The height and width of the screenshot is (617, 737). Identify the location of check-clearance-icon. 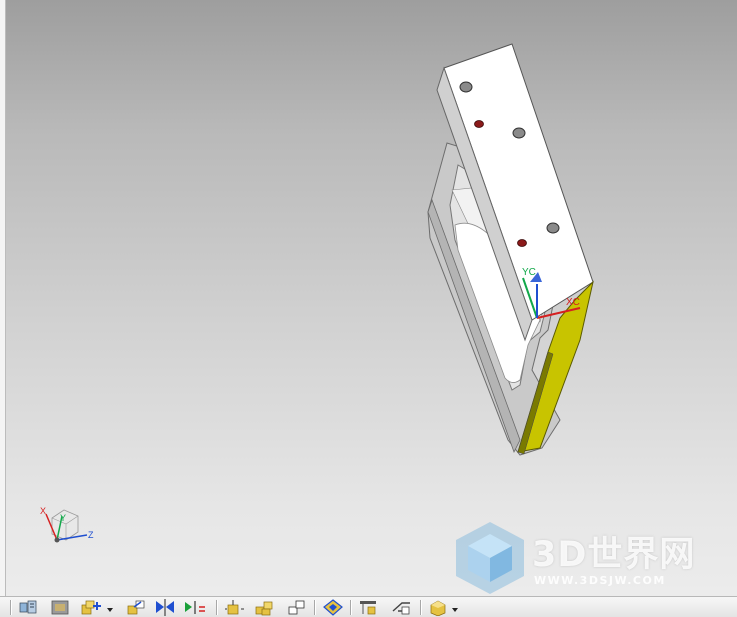
(333, 607).